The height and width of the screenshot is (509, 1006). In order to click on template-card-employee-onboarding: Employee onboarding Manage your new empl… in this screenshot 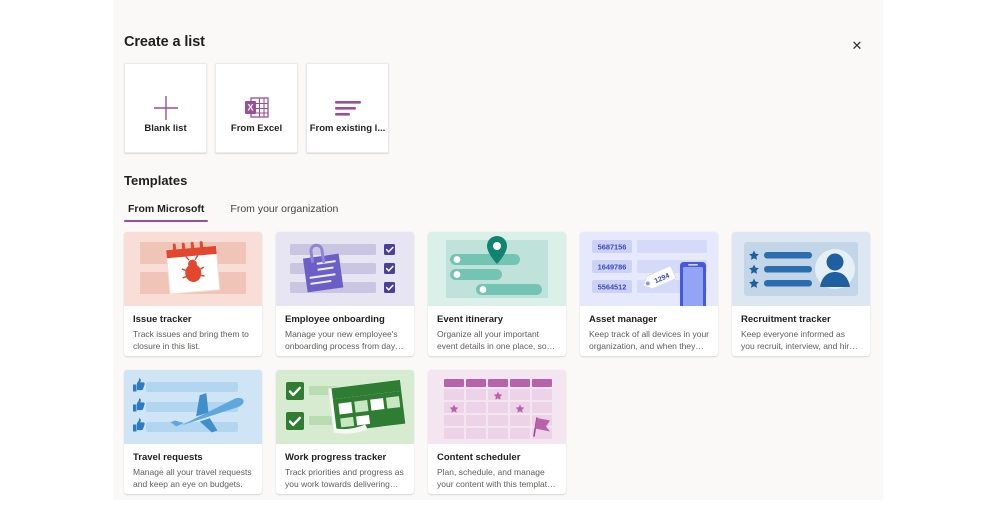, I will do `click(345, 294)`.